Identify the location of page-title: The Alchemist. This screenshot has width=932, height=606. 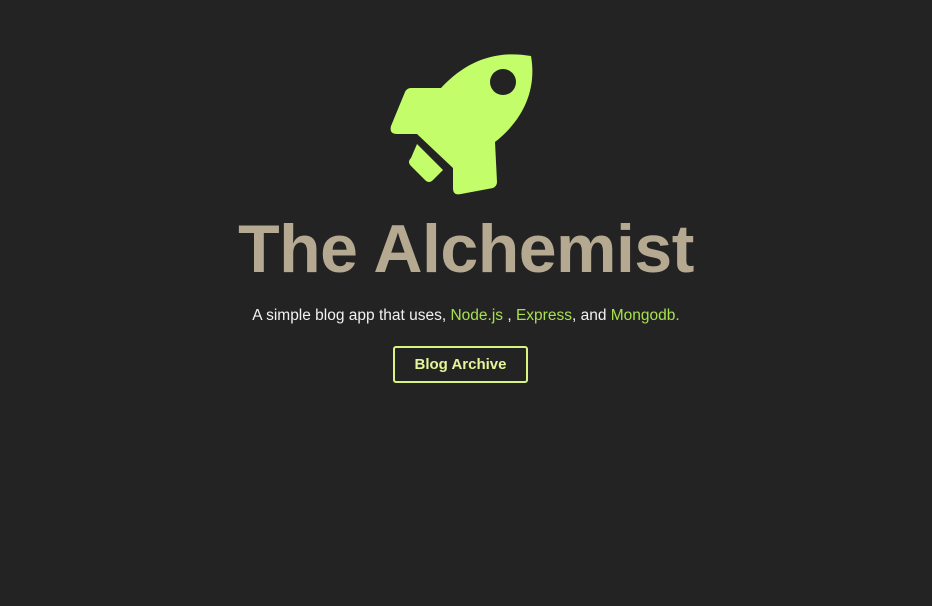
(466, 249).